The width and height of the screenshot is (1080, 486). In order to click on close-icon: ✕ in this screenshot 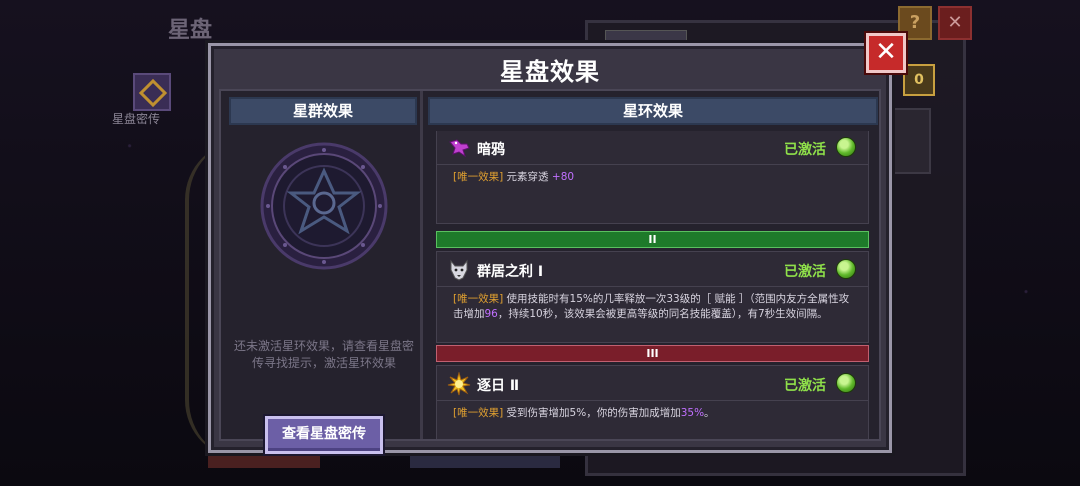, I will do `click(886, 52)`.